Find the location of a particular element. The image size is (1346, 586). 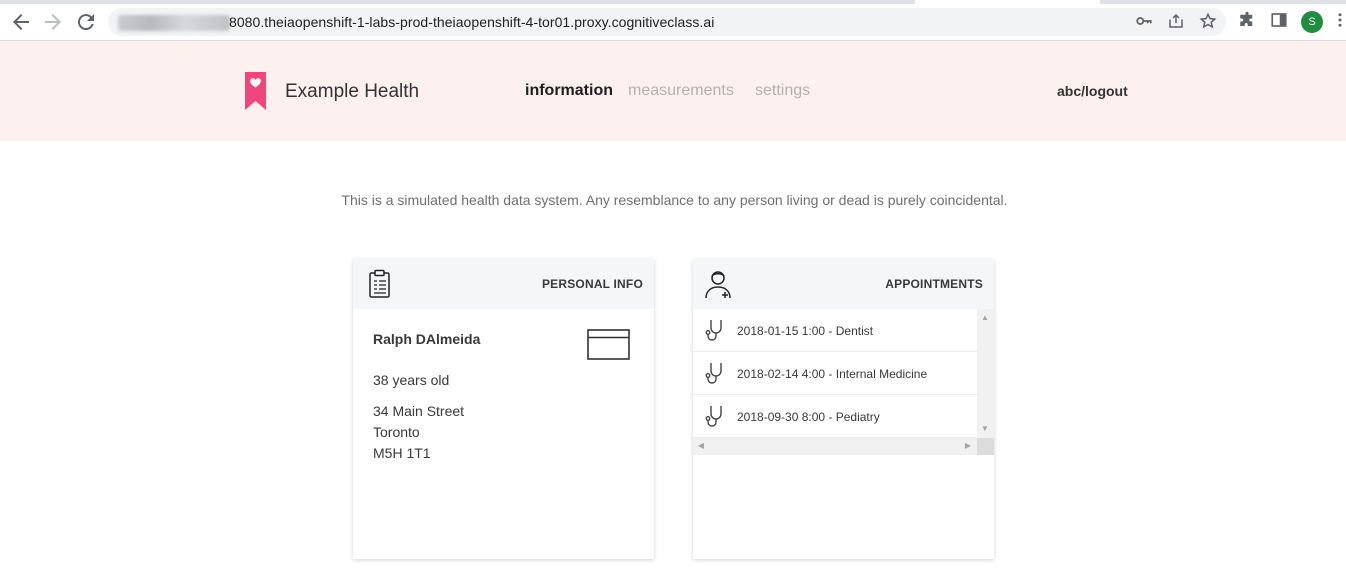

list-item: 2018-02-14 4:00 - Internal Medicine is located at coordinates (835, 373).